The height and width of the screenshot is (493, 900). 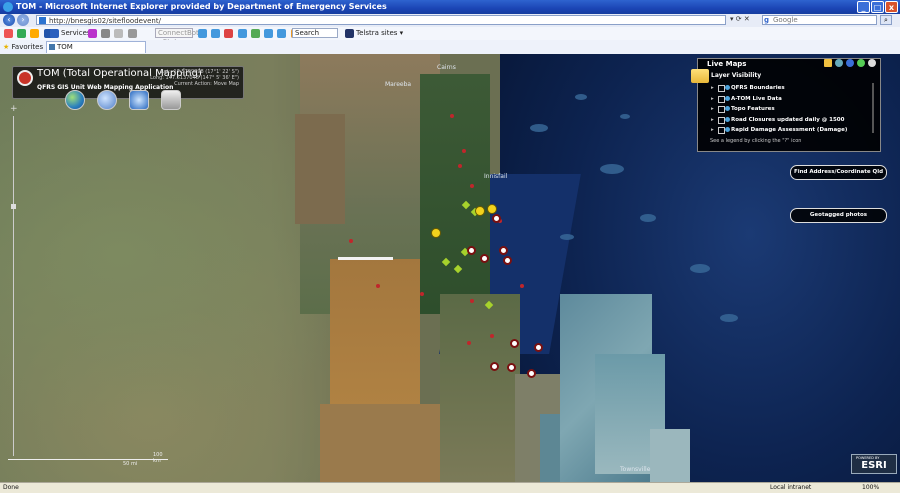 I want to click on layer-item: ▸ QFRS Boundaries, so click(x=788, y=88).